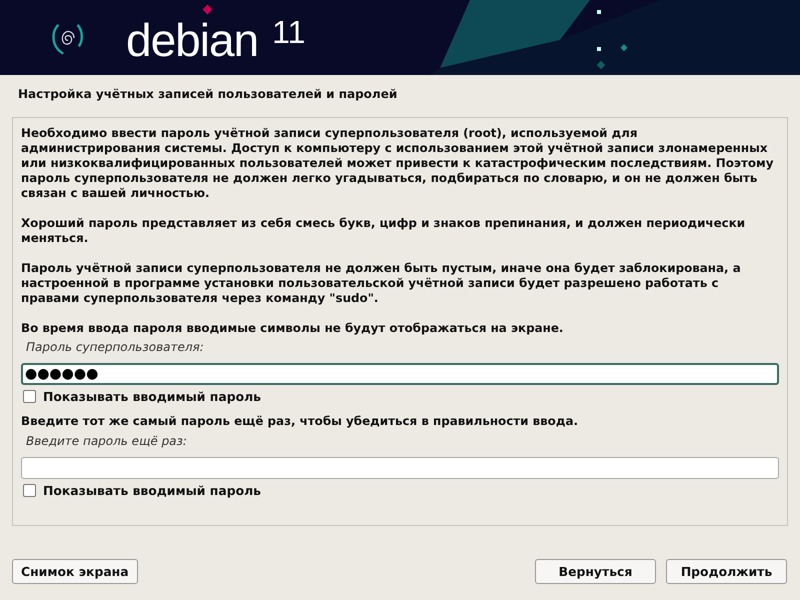 This screenshot has height=600, width=800. I want to click on field-label: Введите пароль ещё раз:, so click(107, 441).